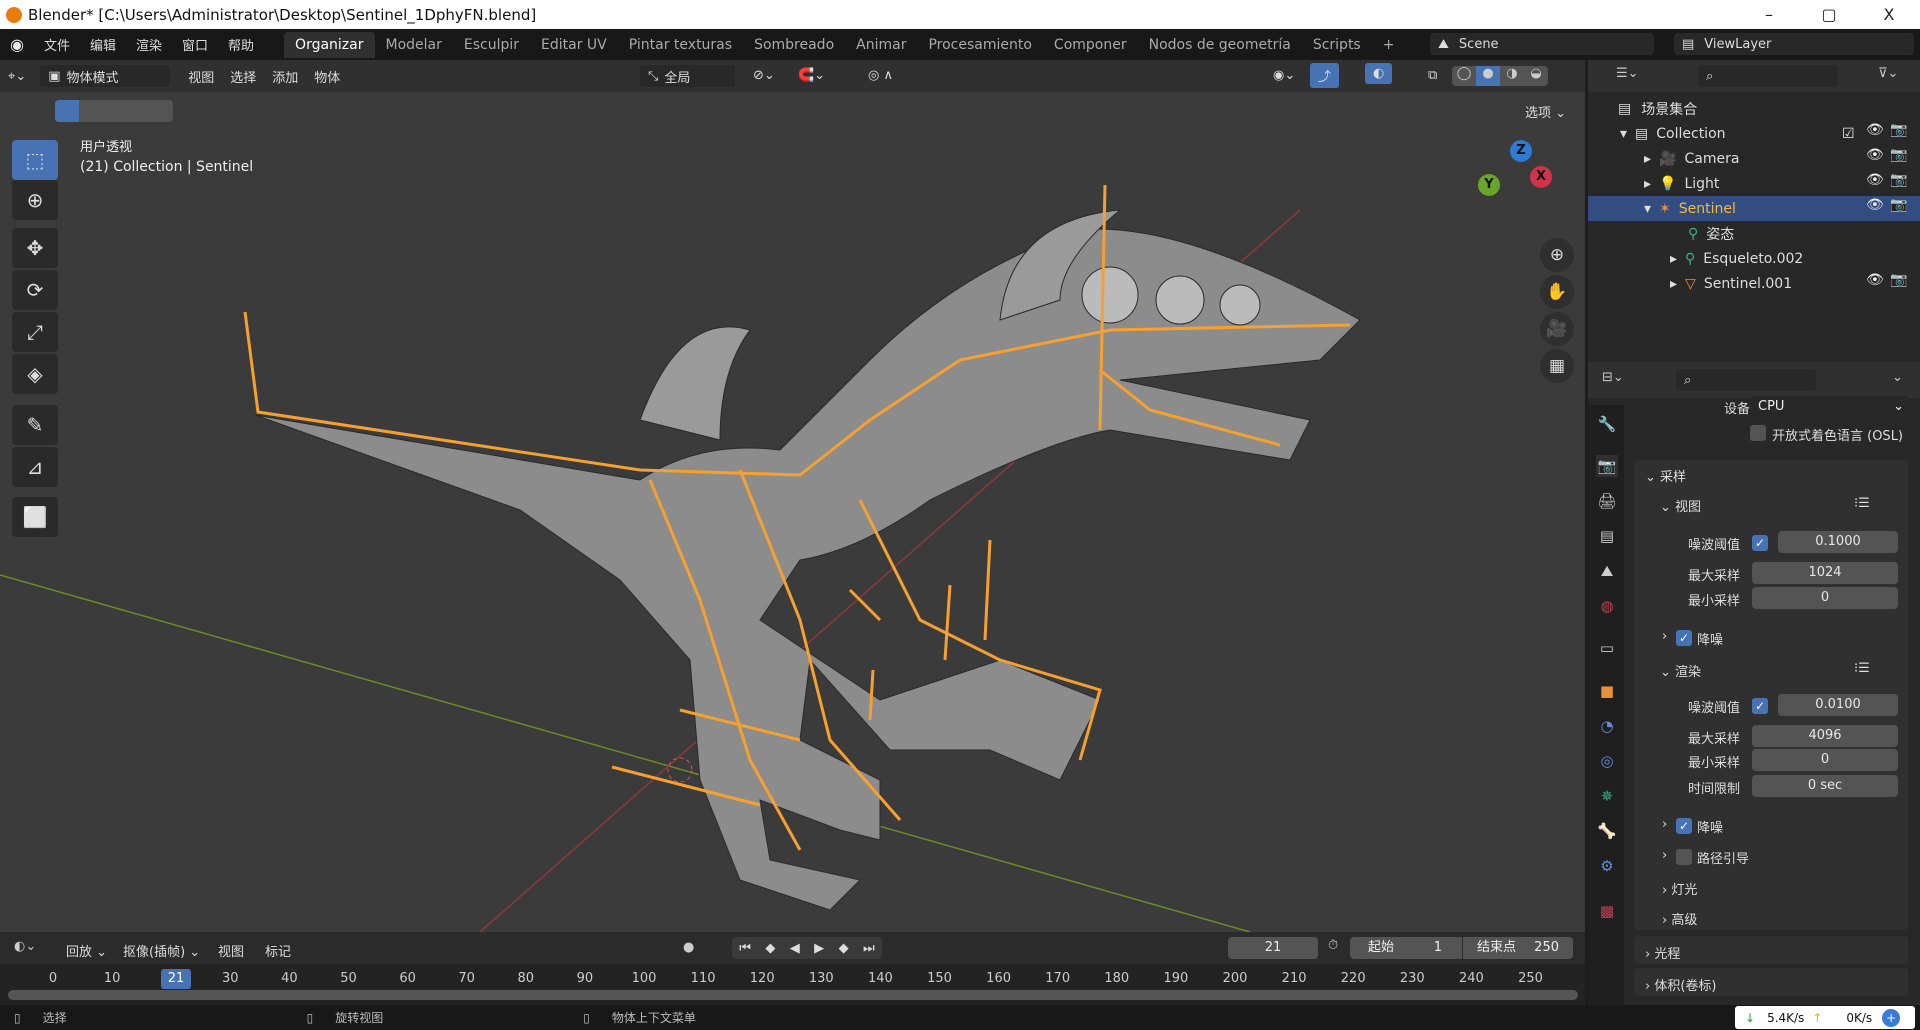  I want to click on play-icon: ▶, so click(819, 948).